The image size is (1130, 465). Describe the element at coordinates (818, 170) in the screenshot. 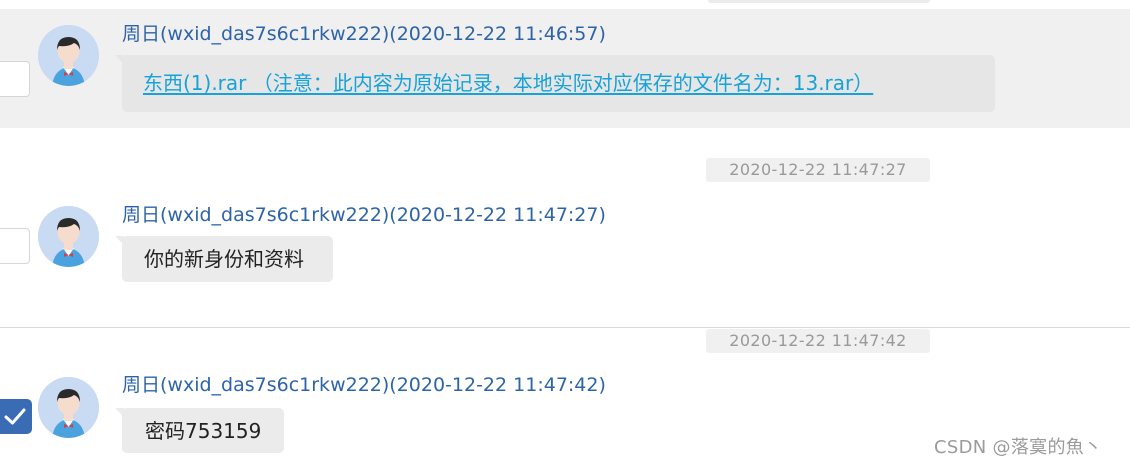

I see `timestamp-pill: 2020-12-22 11:47:27` at that location.